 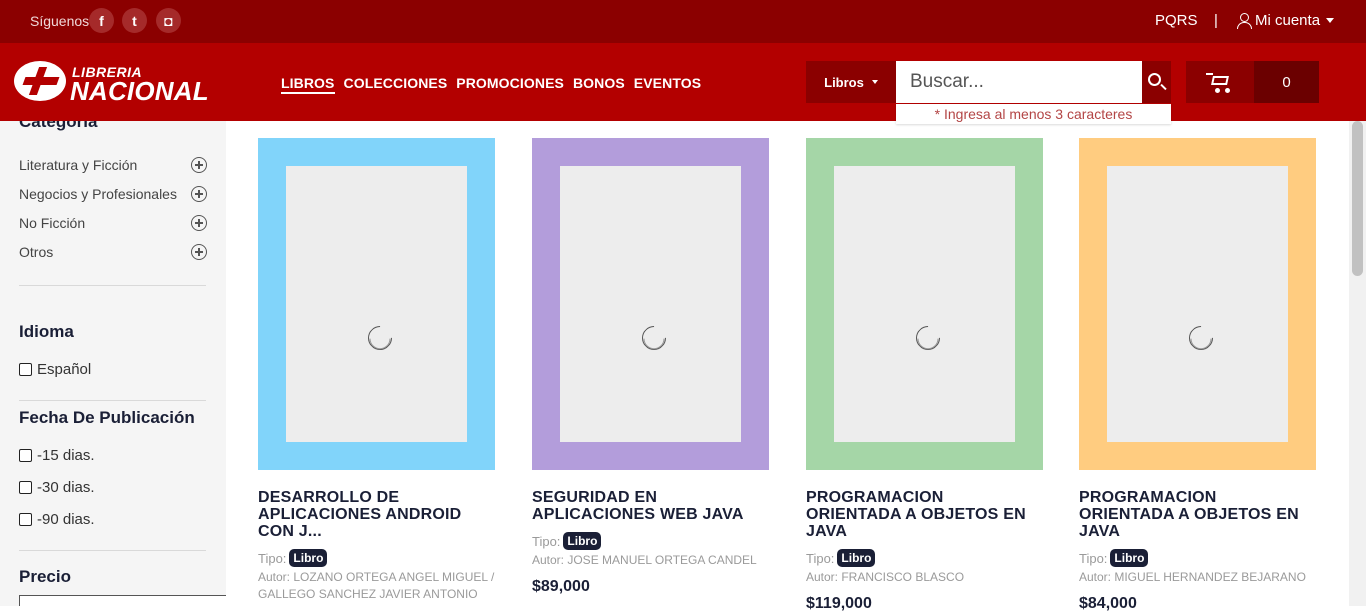 I want to click on follow-label: Síguenos, so click(x=60, y=21).